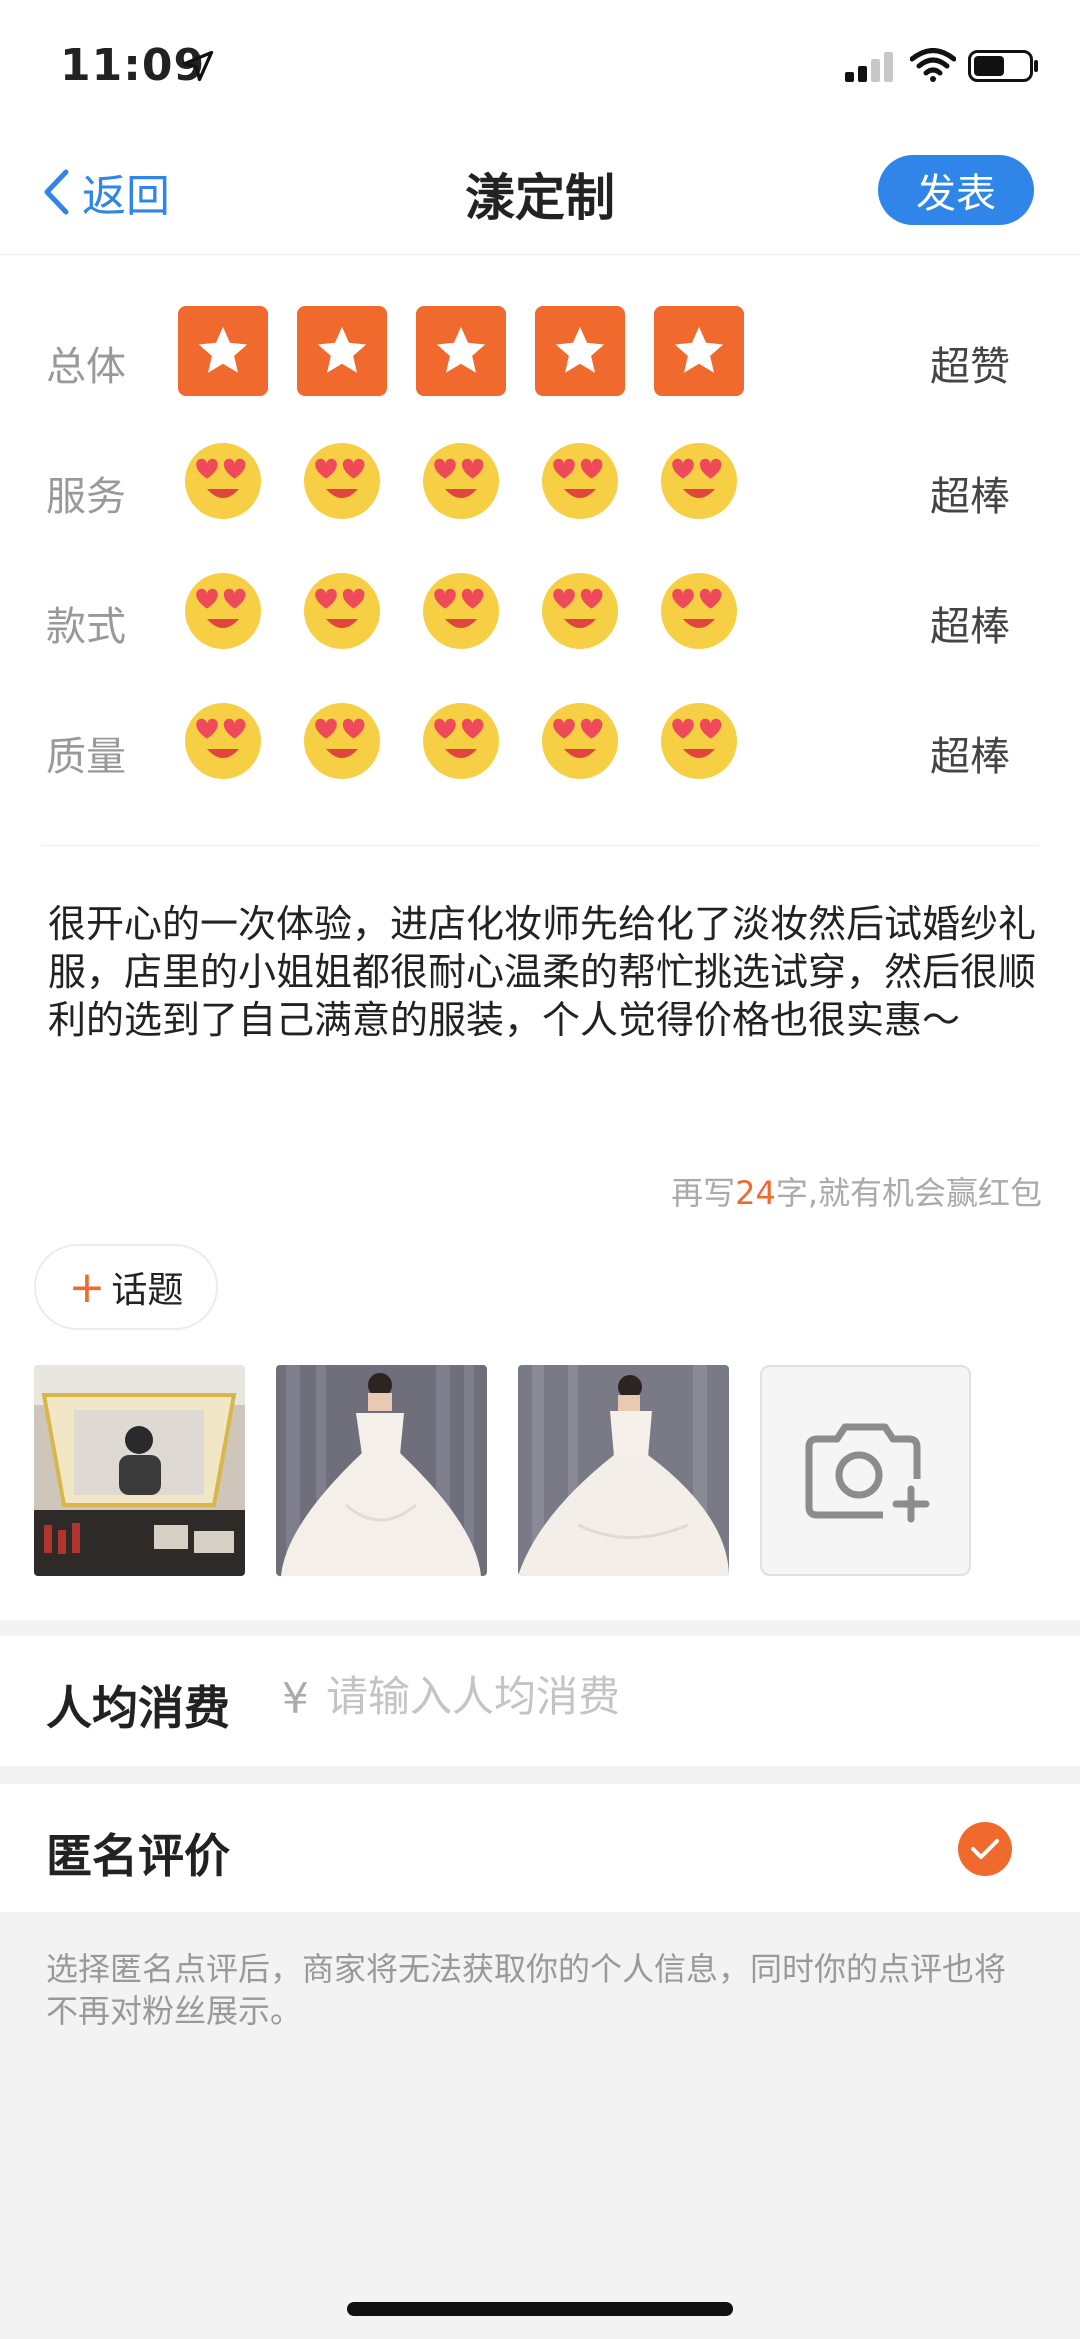 The width and height of the screenshot is (1080, 2339). What do you see at coordinates (526, 1990) in the screenshot?
I see `anonymous-note: 选择匿名点评后，商家将无法获取你的个人信息，同时你的点评也将不再对粉丝展示。` at bounding box center [526, 1990].